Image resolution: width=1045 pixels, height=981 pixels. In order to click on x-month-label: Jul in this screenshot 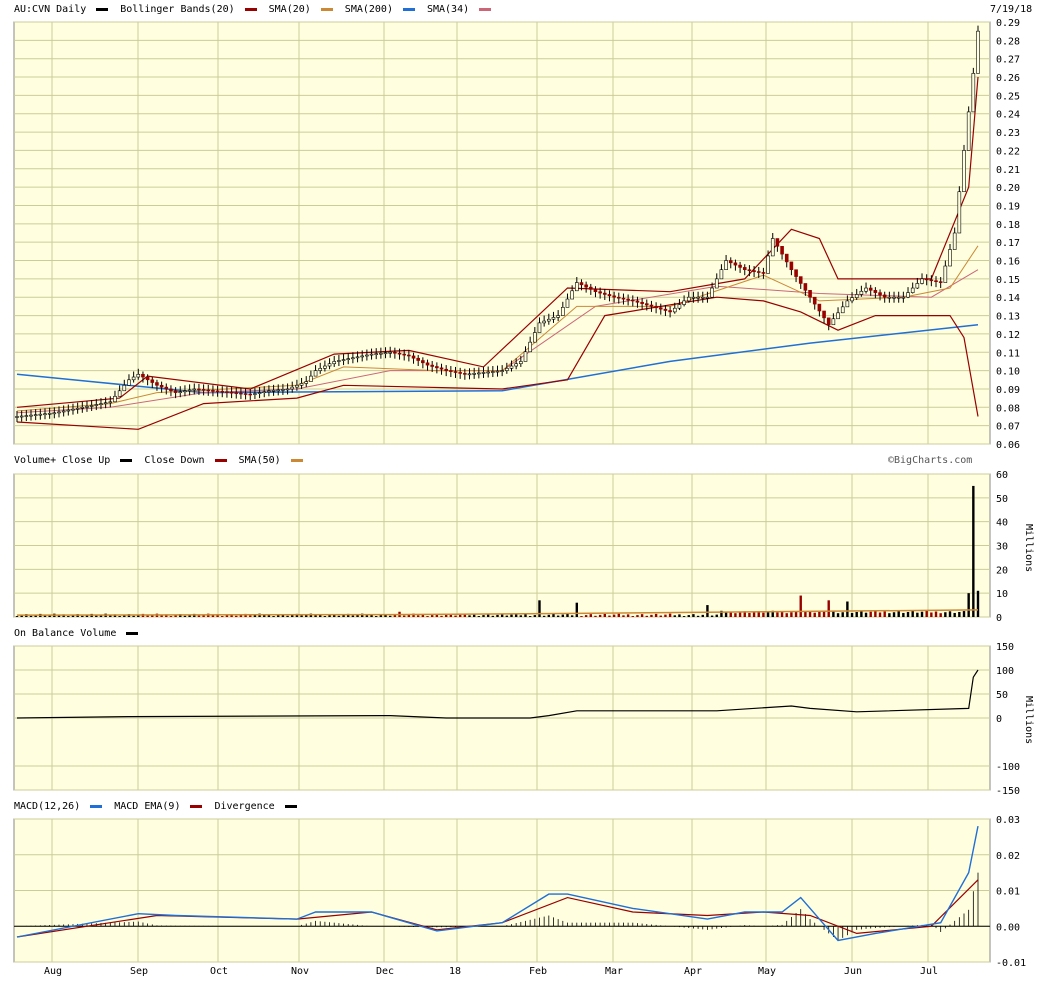, I will do `click(929, 971)`.